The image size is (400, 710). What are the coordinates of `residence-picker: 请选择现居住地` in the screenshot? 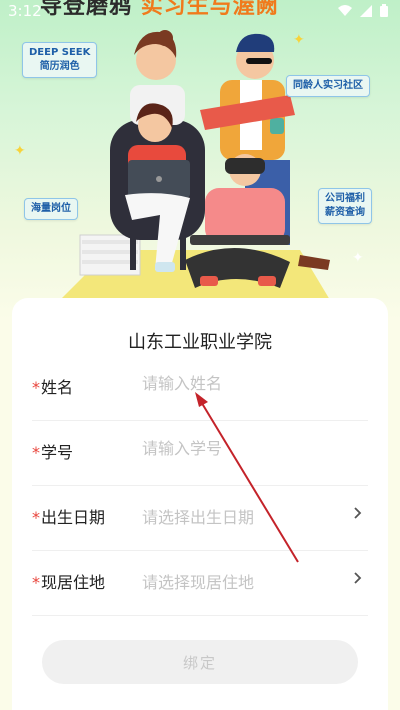 It's located at (198, 581).